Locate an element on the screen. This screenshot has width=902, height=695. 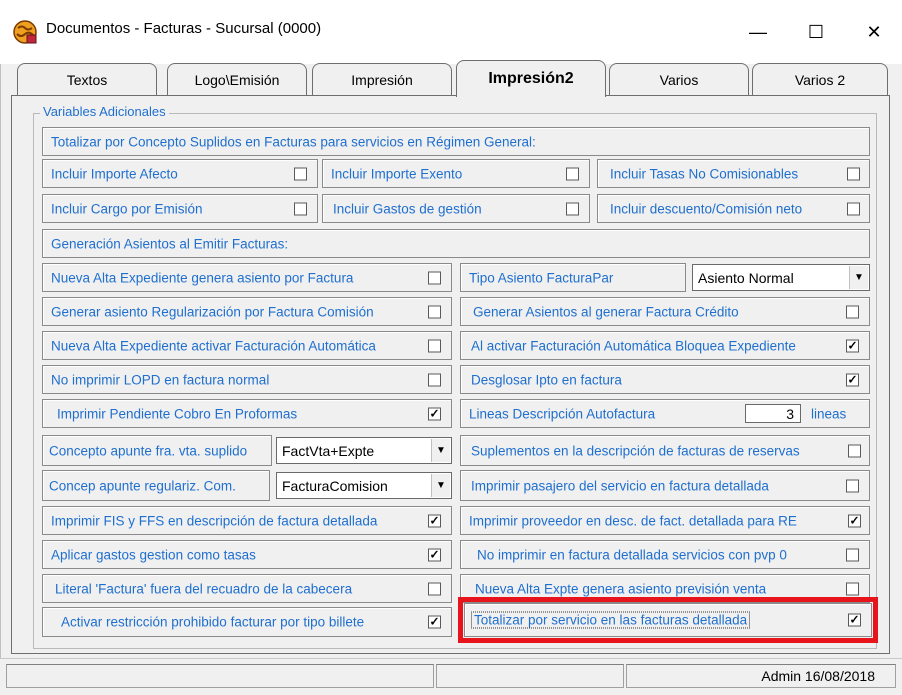
close-button: ✕ is located at coordinates (874, 32).